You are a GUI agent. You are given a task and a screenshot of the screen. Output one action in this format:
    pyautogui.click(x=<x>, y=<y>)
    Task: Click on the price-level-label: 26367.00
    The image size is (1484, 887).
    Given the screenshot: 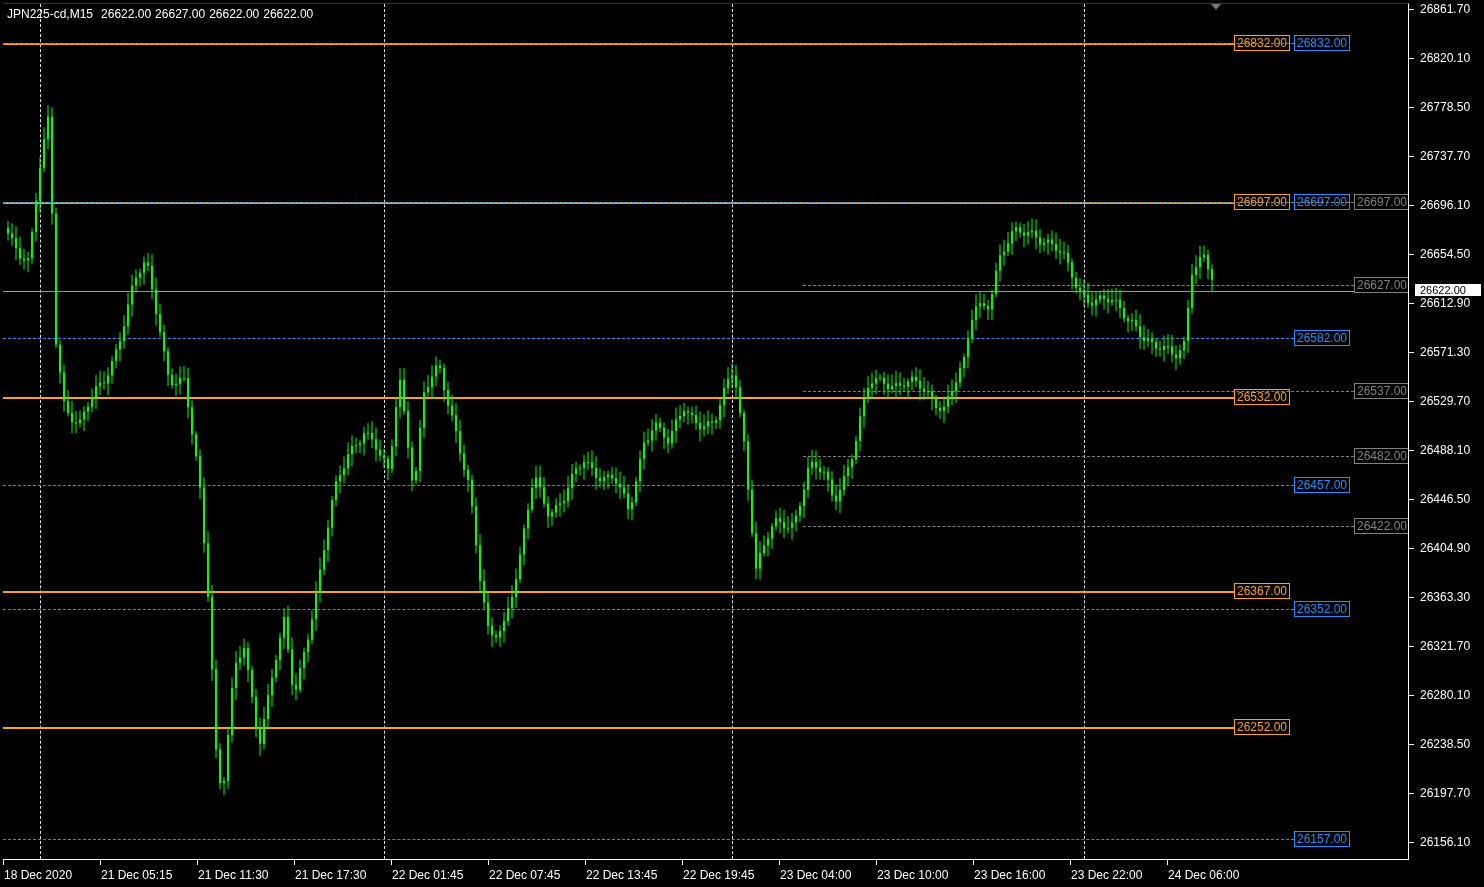 What is the action you would take?
    pyautogui.click(x=1262, y=591)
    